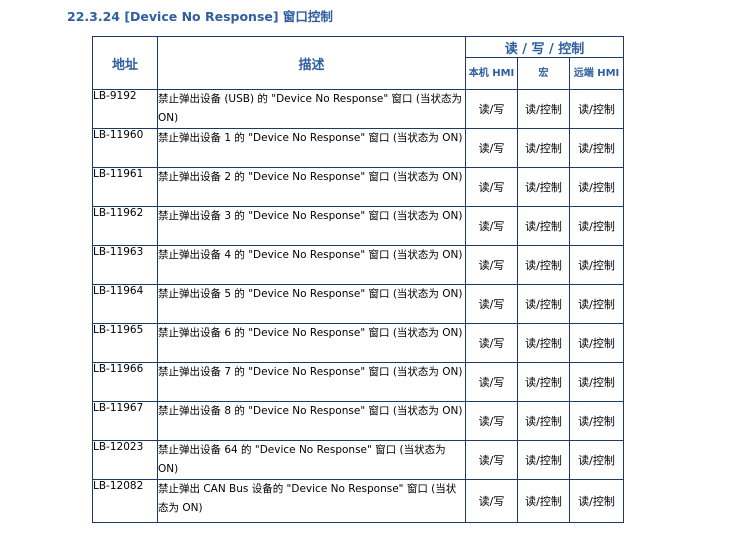 The image size is (741, 544). I want to click on table-header: 地址 描述 读 / 写 / 控制 本机 HMI 宏 远端 HMI, so click(358, 63).